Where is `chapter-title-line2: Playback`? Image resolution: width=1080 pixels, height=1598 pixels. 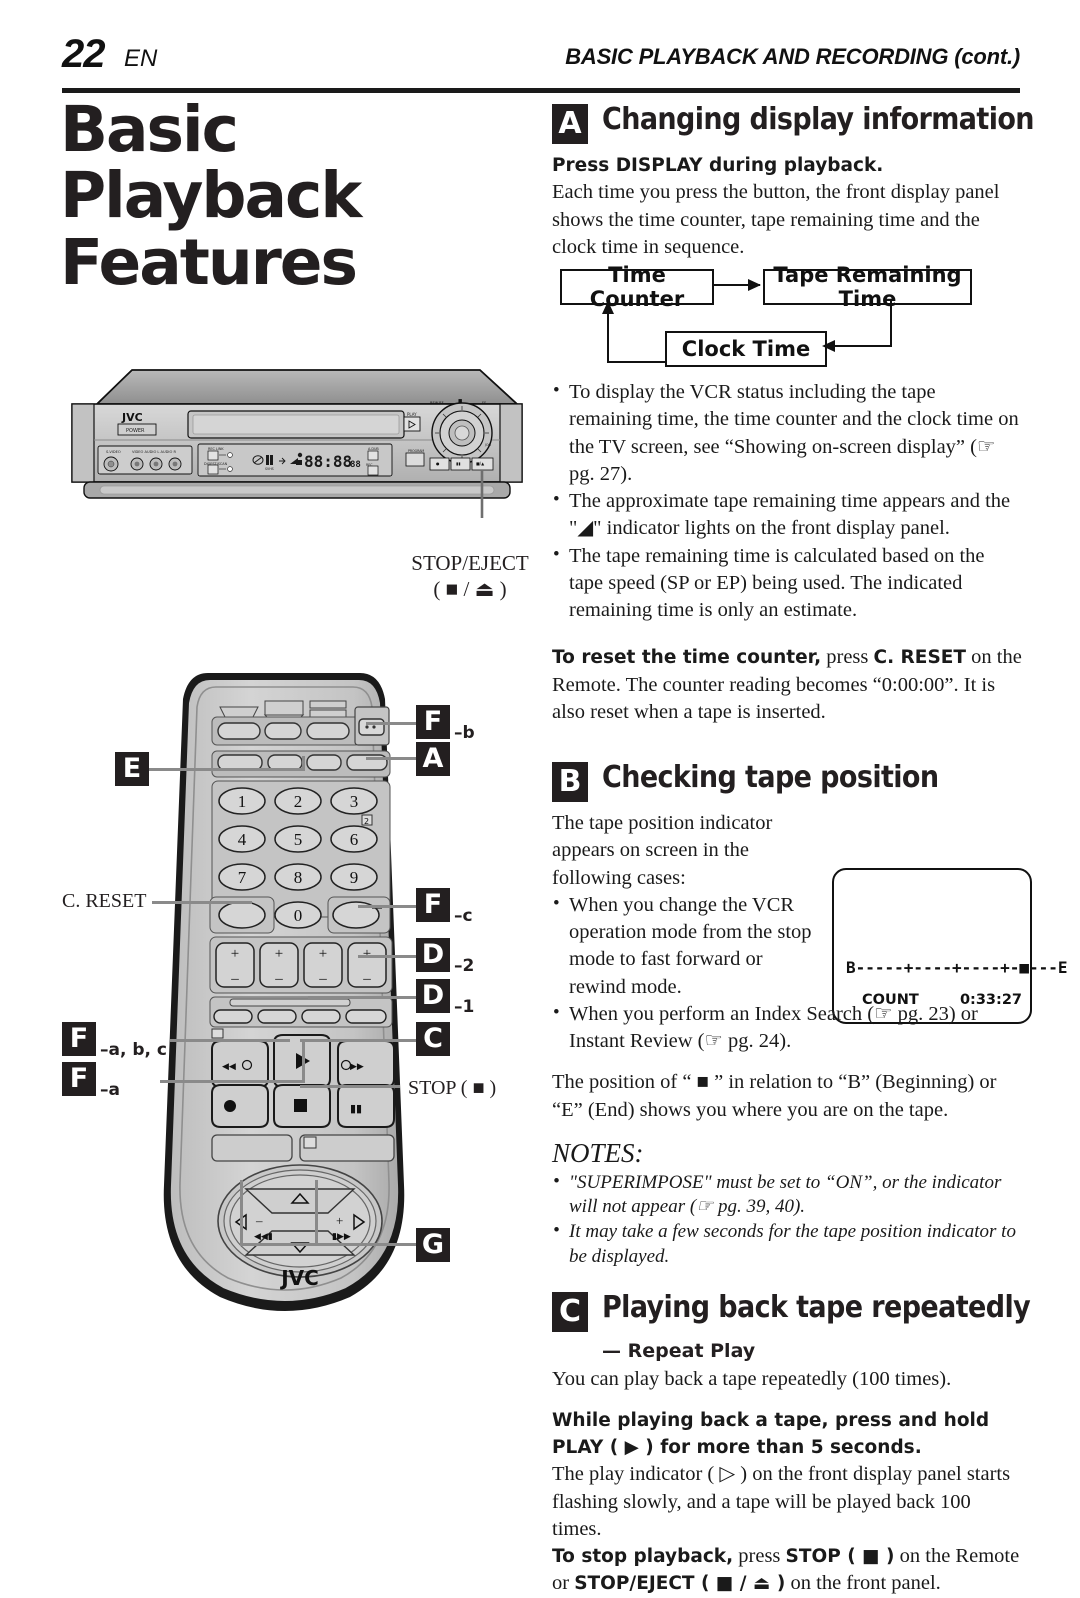 chapter-title-line2: Playback is located at coordinates (211, 196).